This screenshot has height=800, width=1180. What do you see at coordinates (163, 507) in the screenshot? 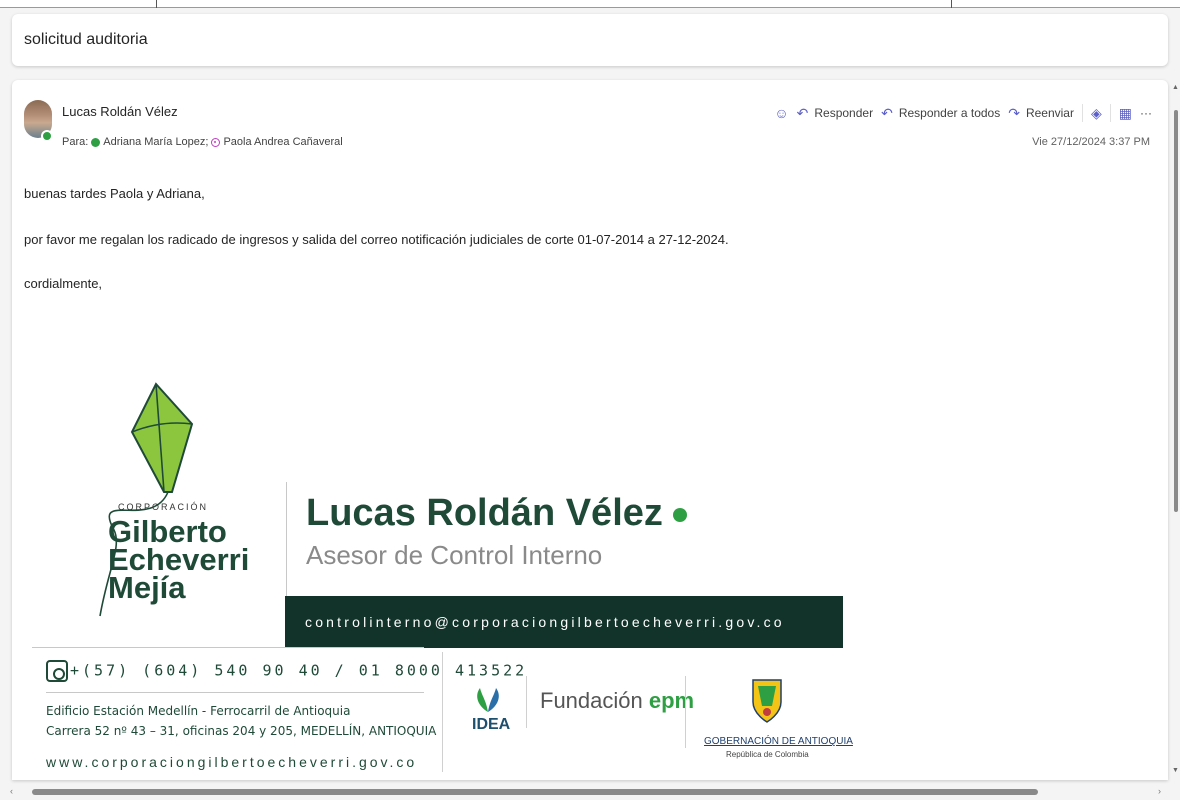
I see `corp-label: CORPORACIÓN` at bounding box center [163, 507].